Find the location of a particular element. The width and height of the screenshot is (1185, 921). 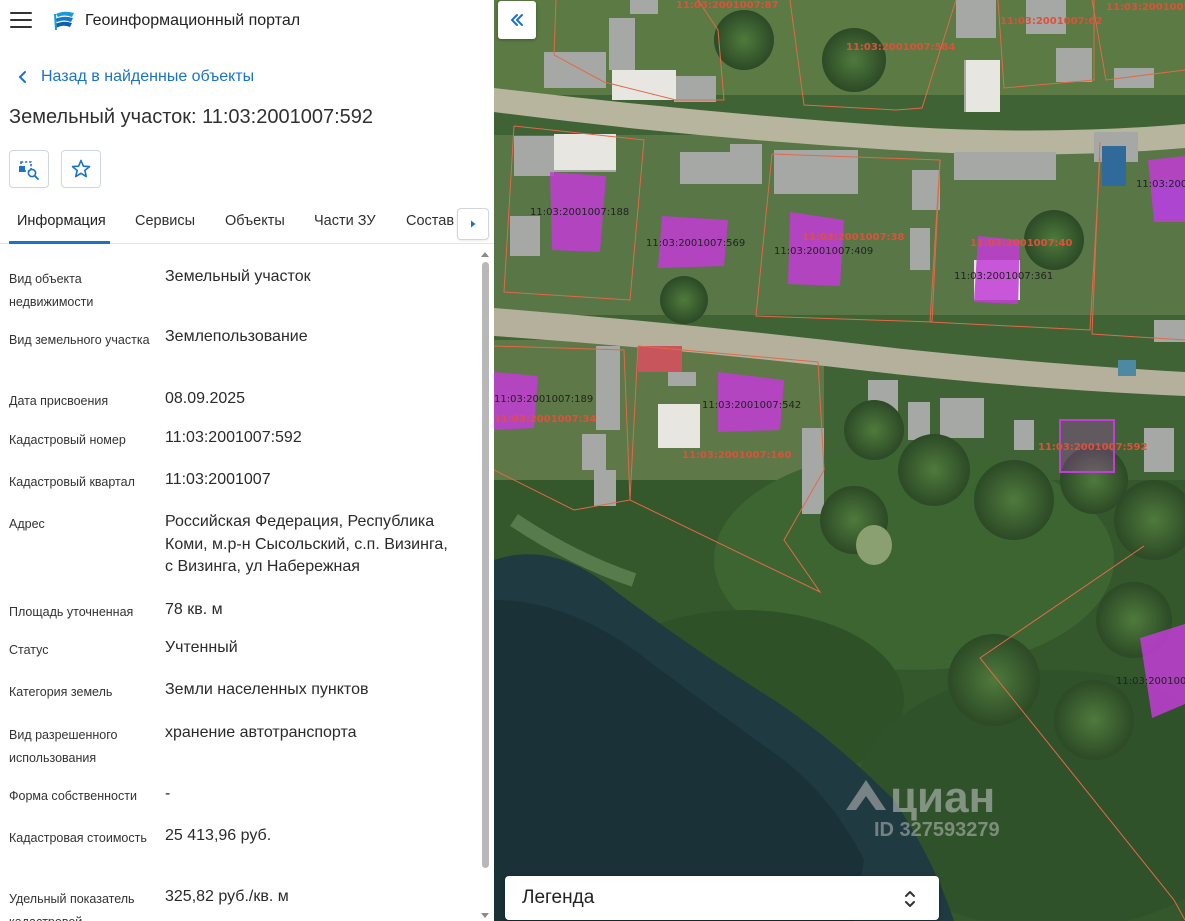

portal-logo-icon is located at coordinates (64, 20).